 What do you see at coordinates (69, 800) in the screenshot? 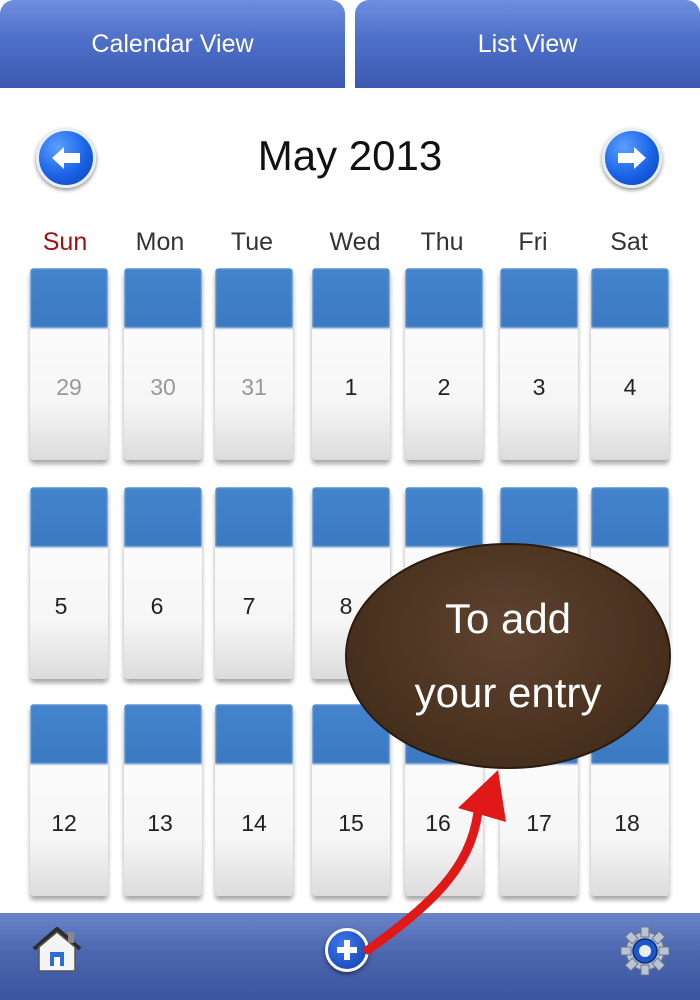
I see `day-cell: 12` at bounding box center [69, 800].